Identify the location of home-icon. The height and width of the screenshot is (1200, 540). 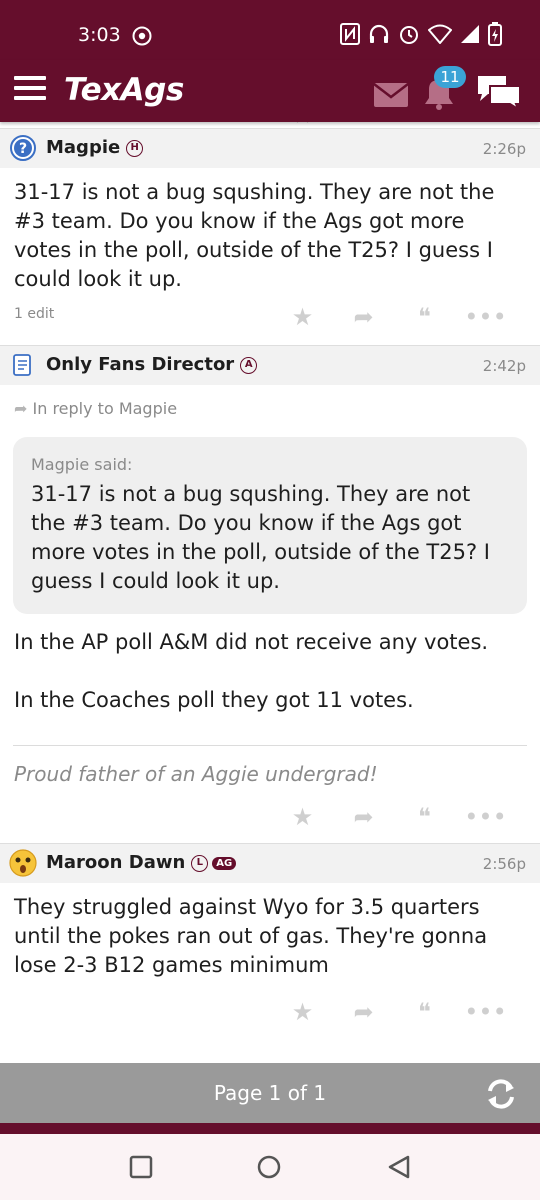
(269, 1167).